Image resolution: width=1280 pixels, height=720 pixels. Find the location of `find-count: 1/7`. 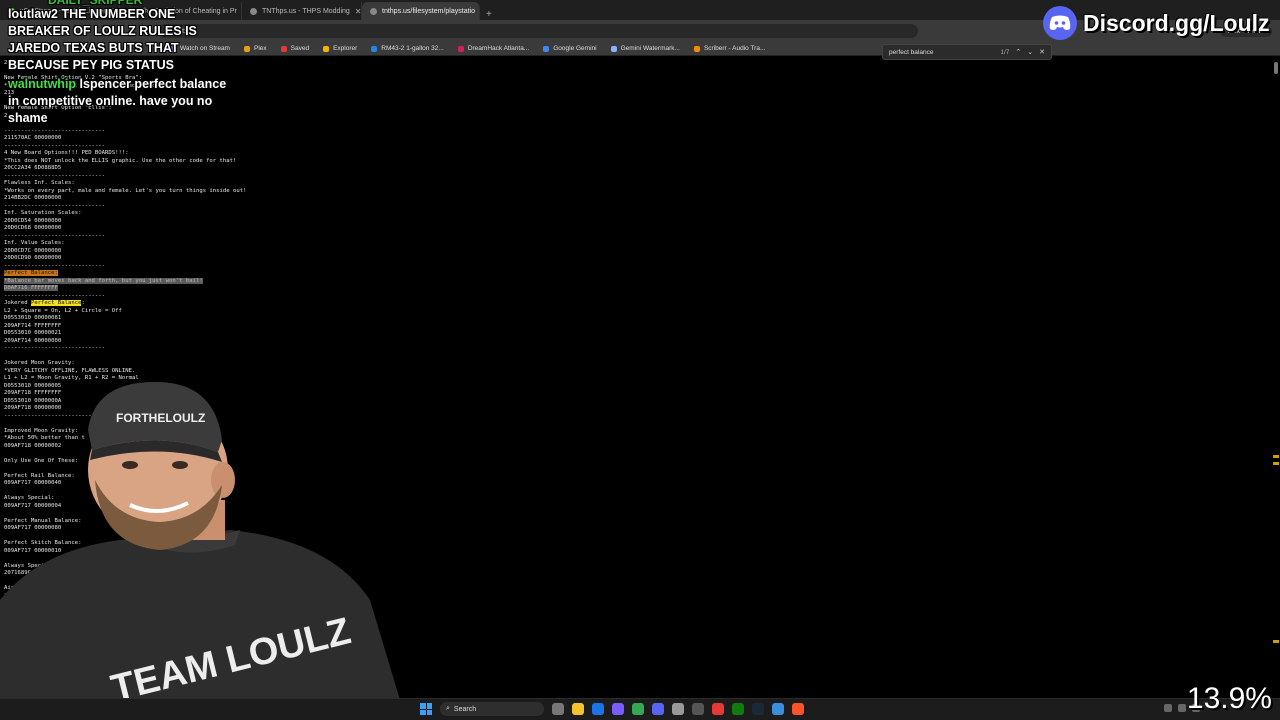

find-count: 1/7 is located at coordinates (1005, 52).